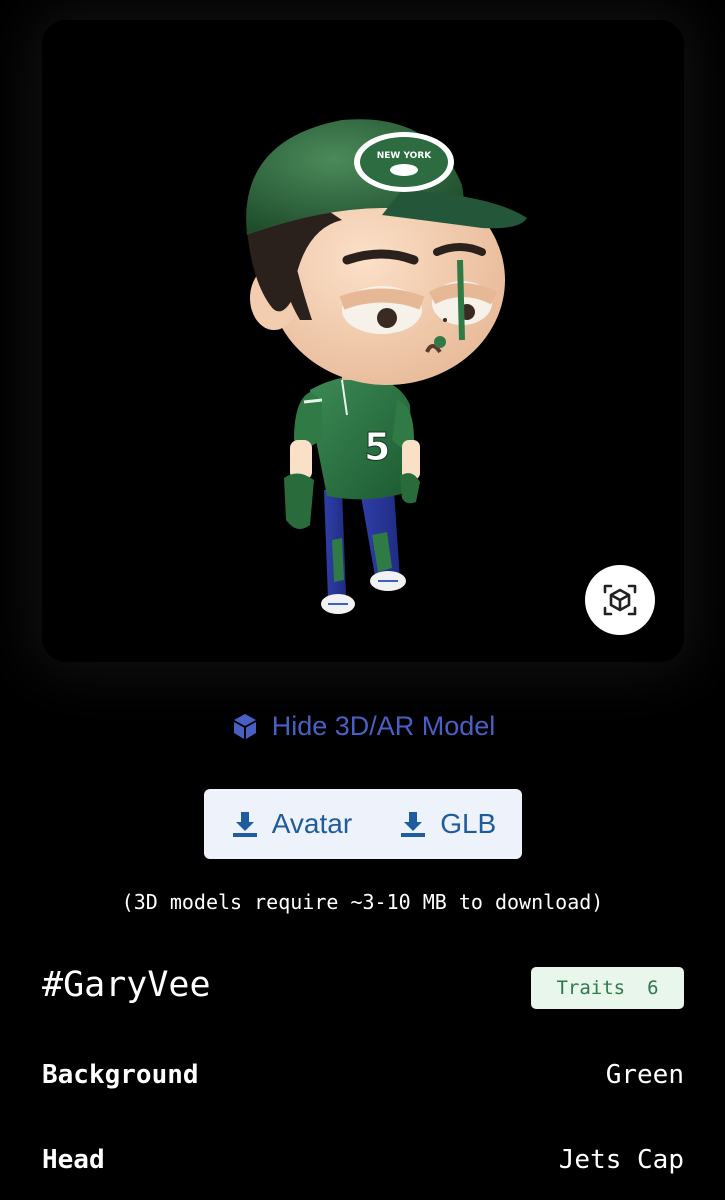 Image resolution: width=725 pixels, height=1200 pixels. What do you see at coordinates (363, 824) in the screenshot?
I see `download-panel: Avatar GLB` at bounding box center [363, 824].